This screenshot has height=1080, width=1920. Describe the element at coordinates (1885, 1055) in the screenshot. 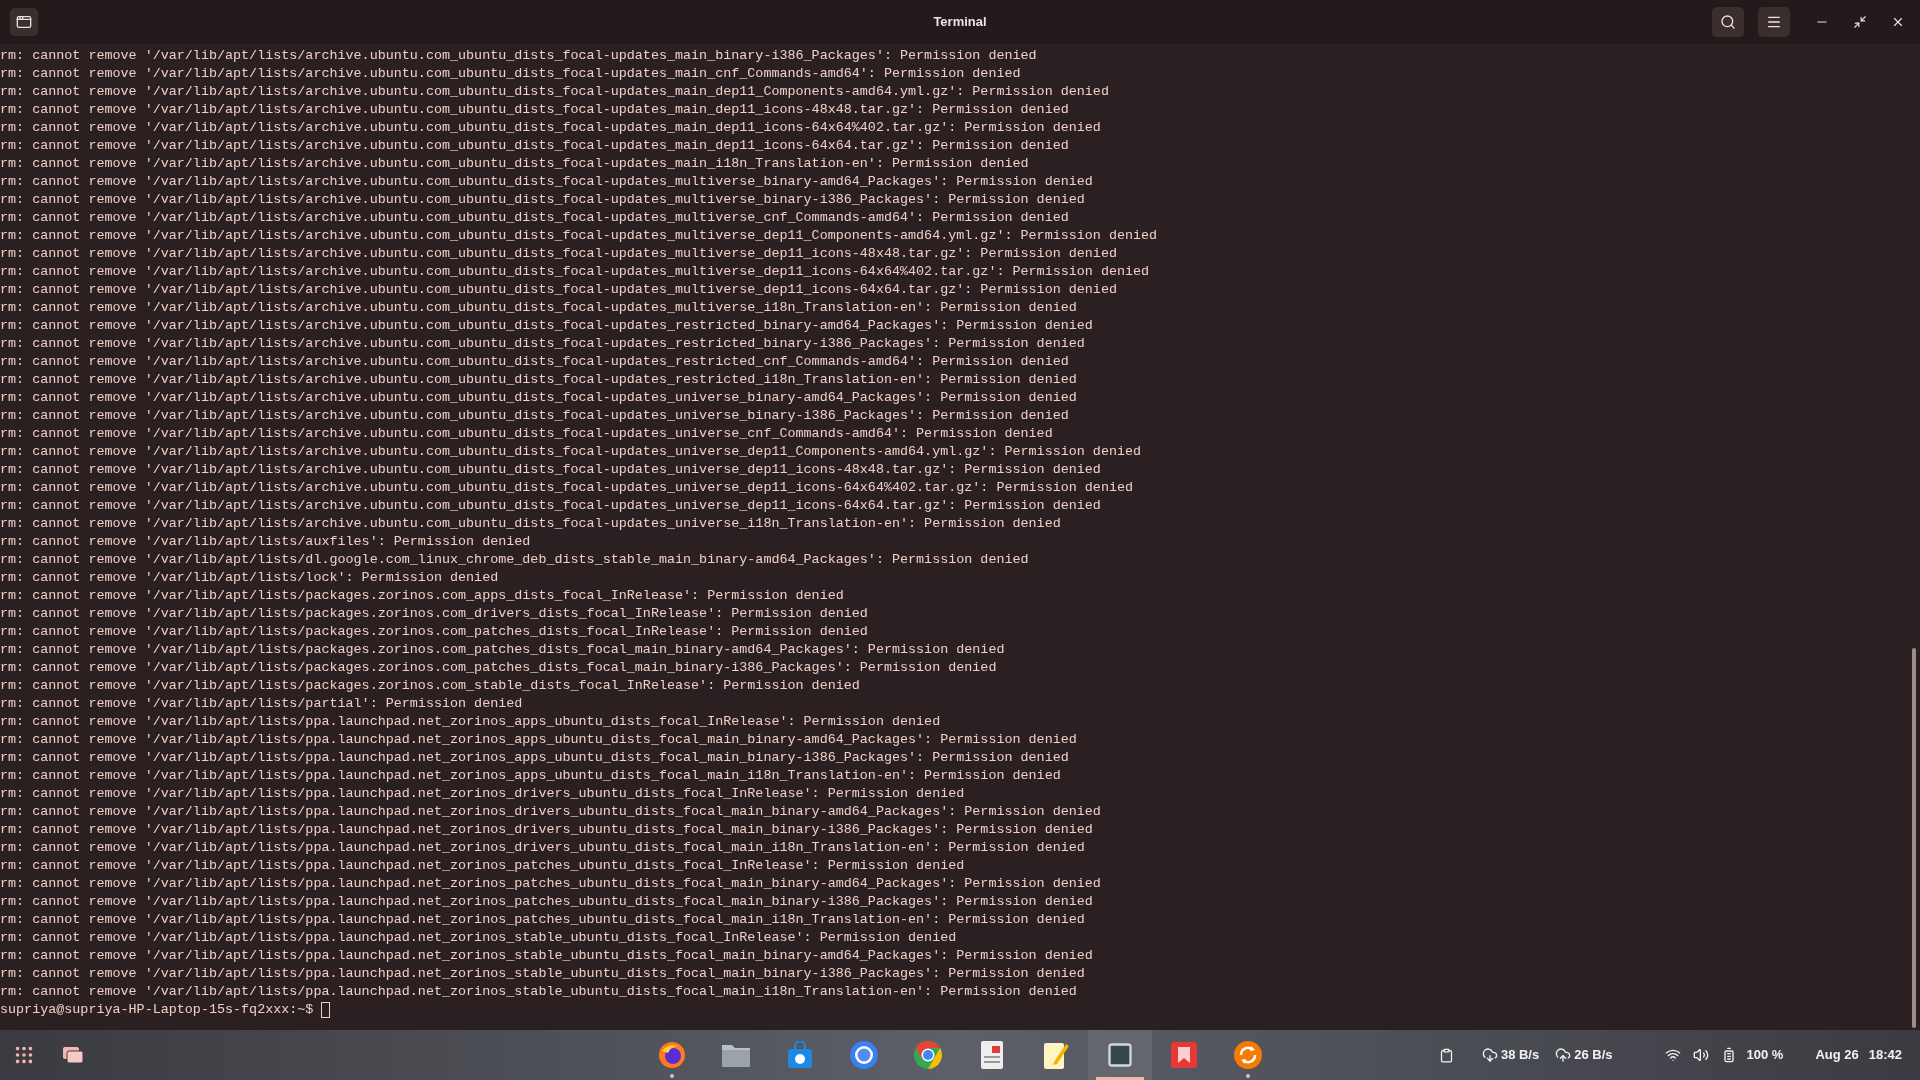

I see `clock-time: 18:42` at that location.